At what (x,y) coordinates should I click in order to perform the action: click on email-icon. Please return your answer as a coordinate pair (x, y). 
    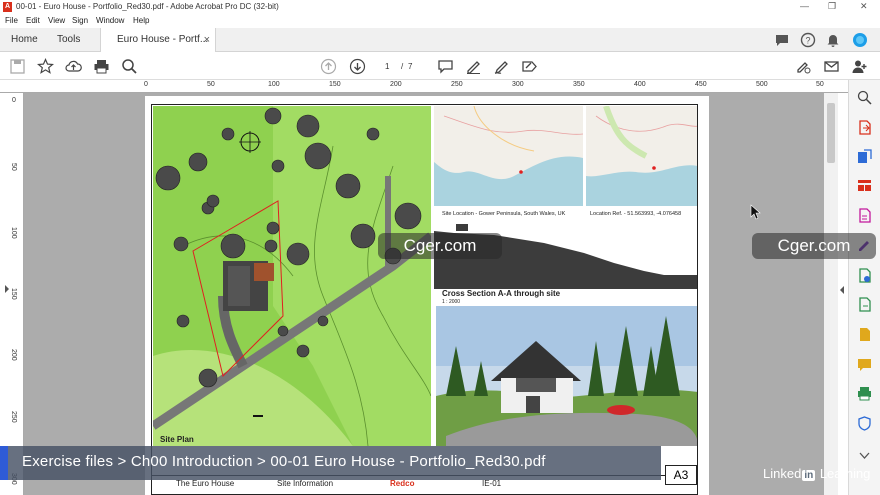
    Looking at the image, I should click on (831, 66).